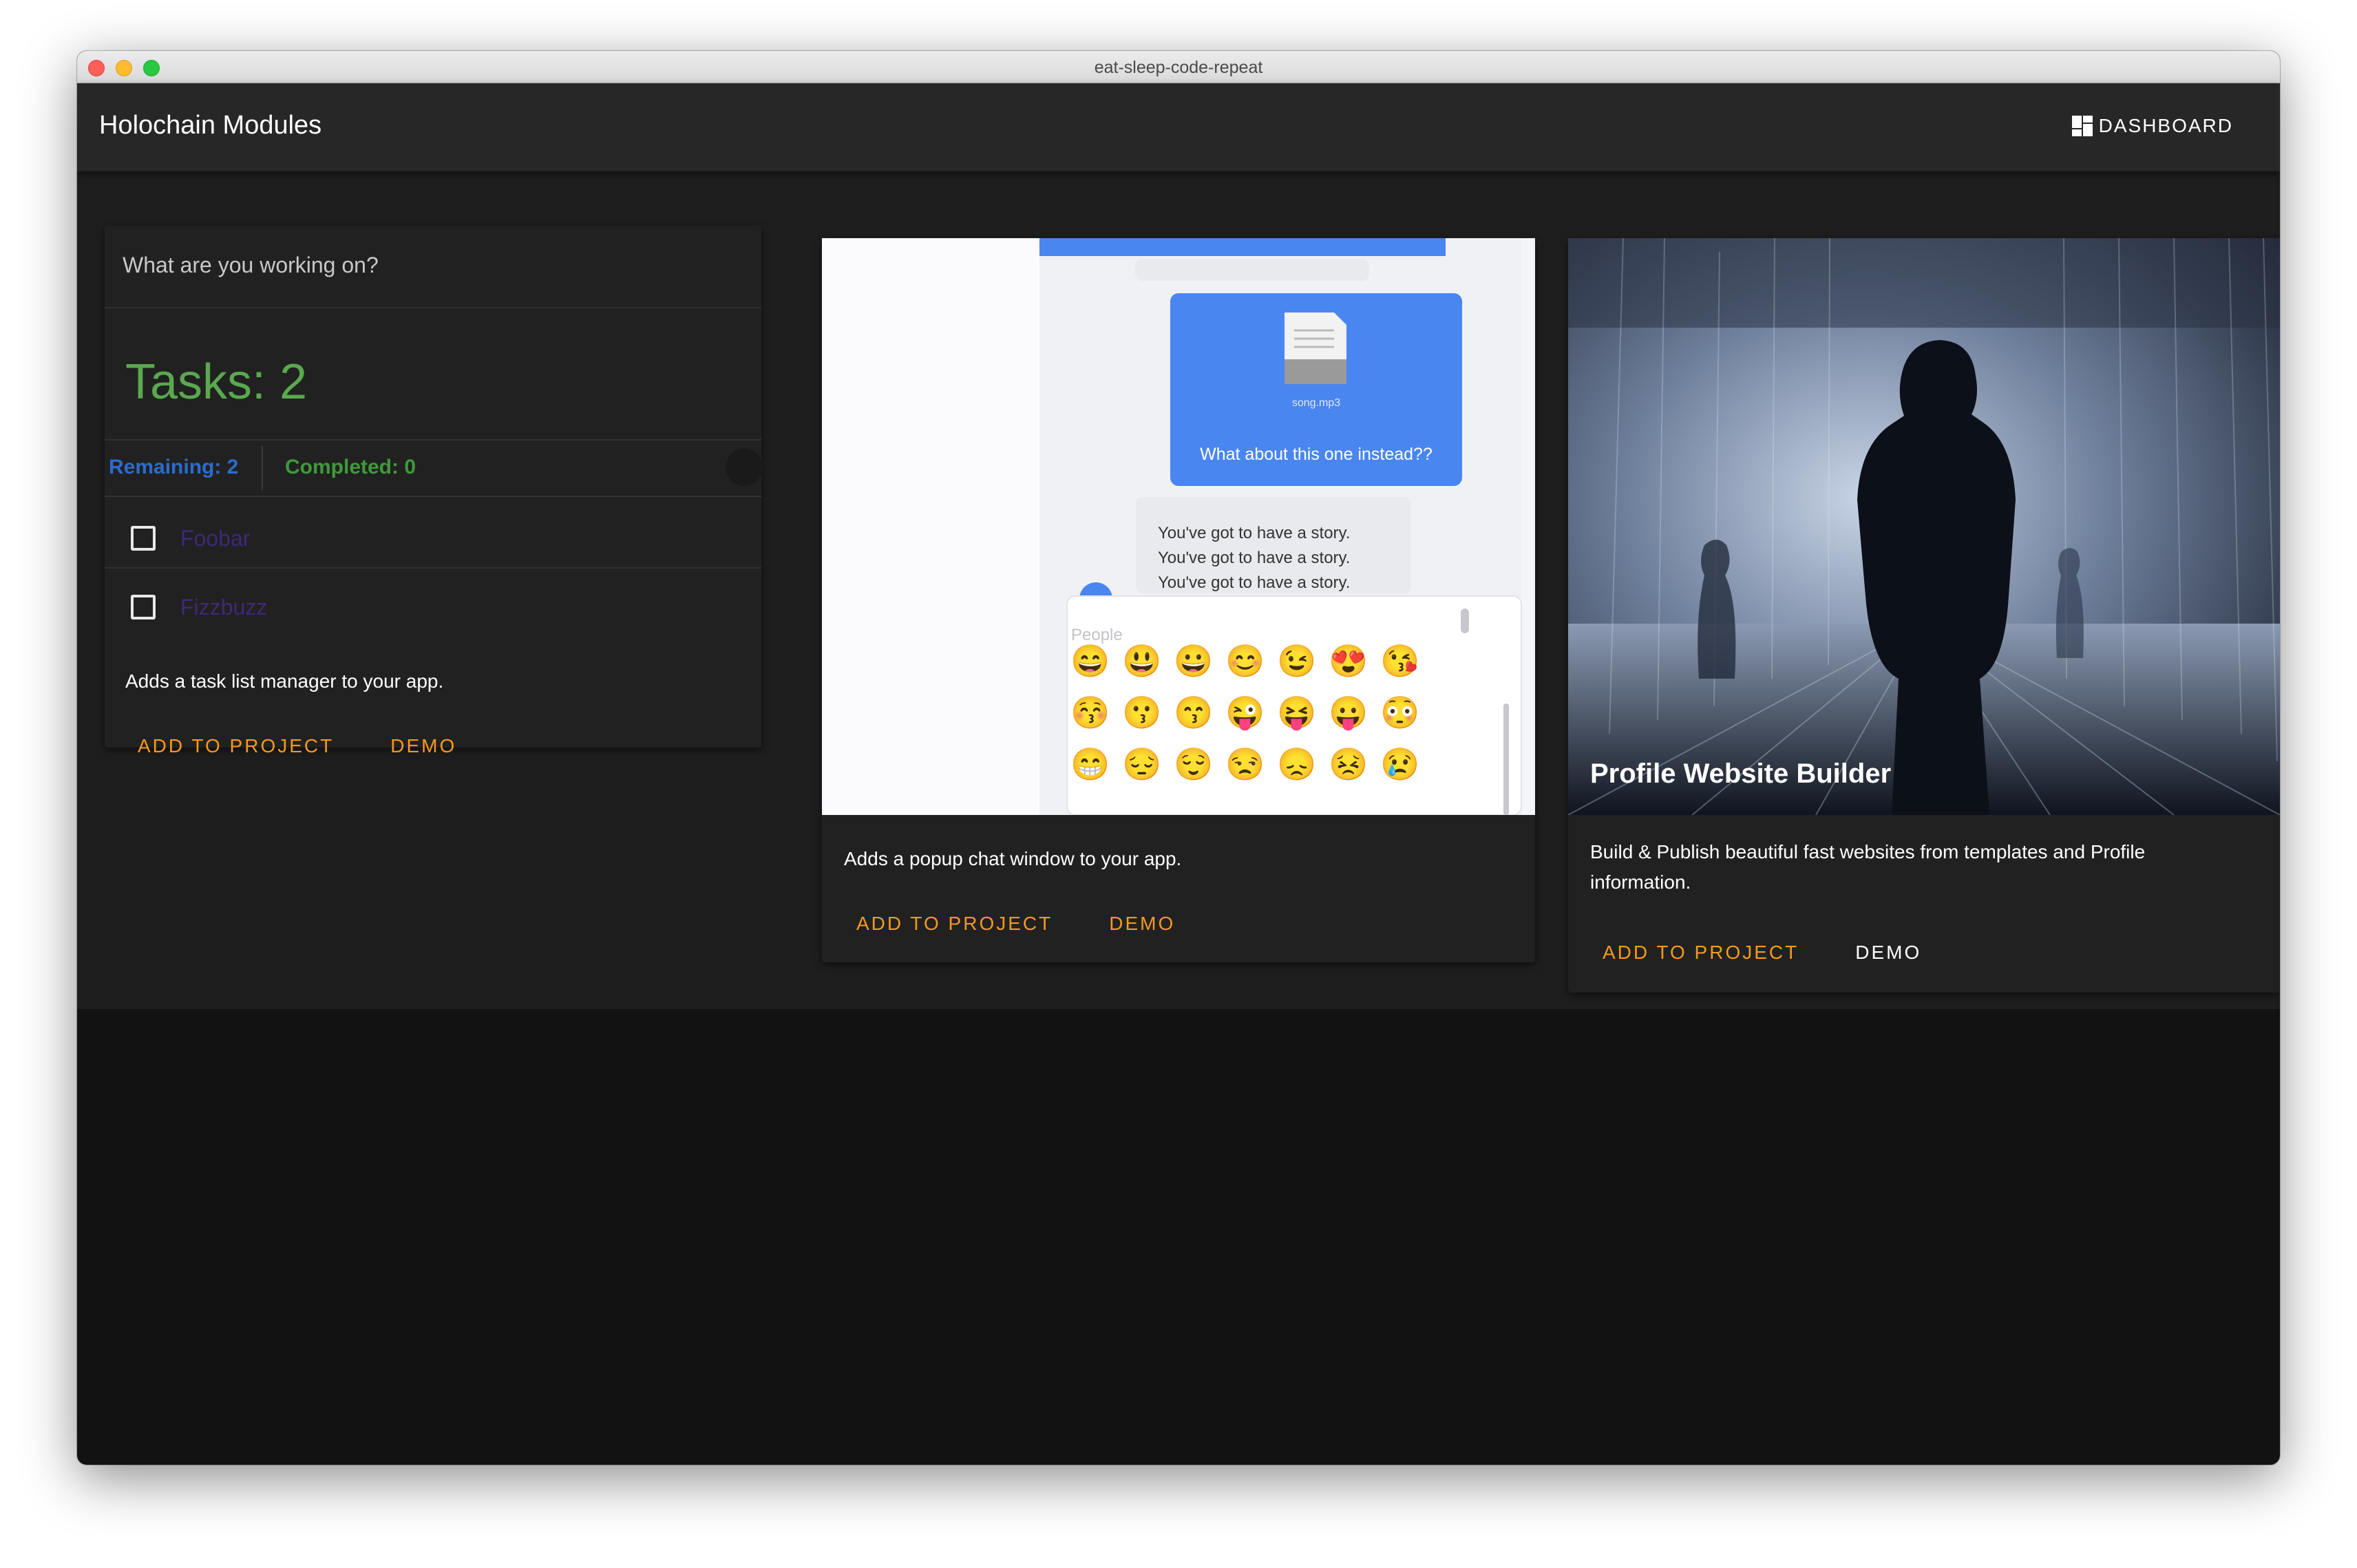 The width and height of the screenshot is (2357, 1568). What do you see at coordinates (210, 125) in the screenshot?
I see `app-title: Holochain Modules` at bounding box center [210, 125].